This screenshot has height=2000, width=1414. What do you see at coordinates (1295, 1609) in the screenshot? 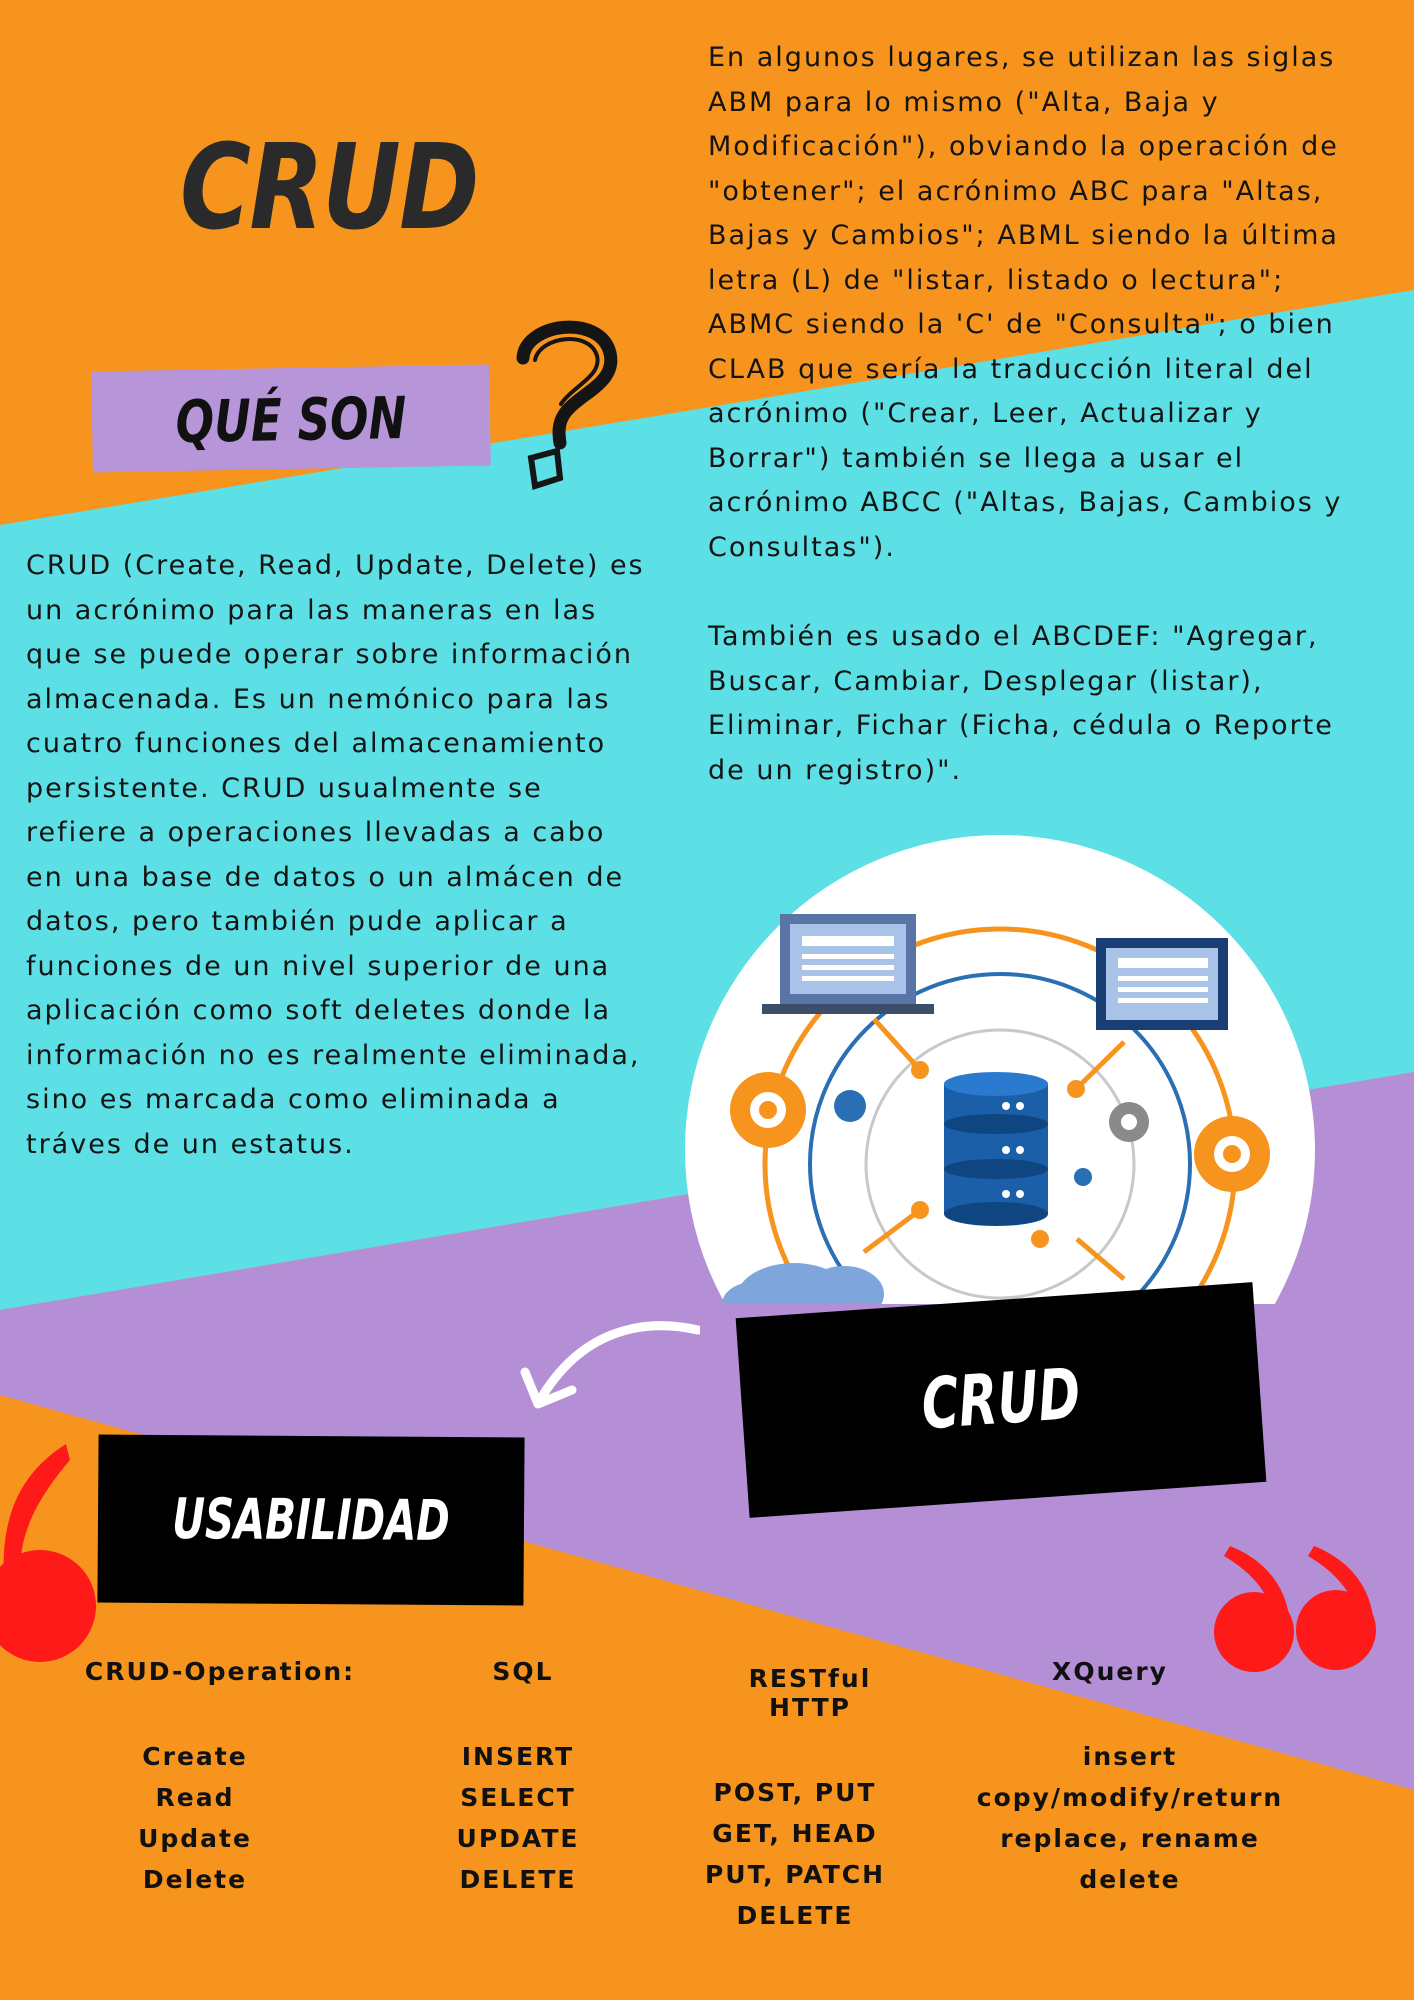
I see `close-quote-icon` at bounding box center [1295, 1609].